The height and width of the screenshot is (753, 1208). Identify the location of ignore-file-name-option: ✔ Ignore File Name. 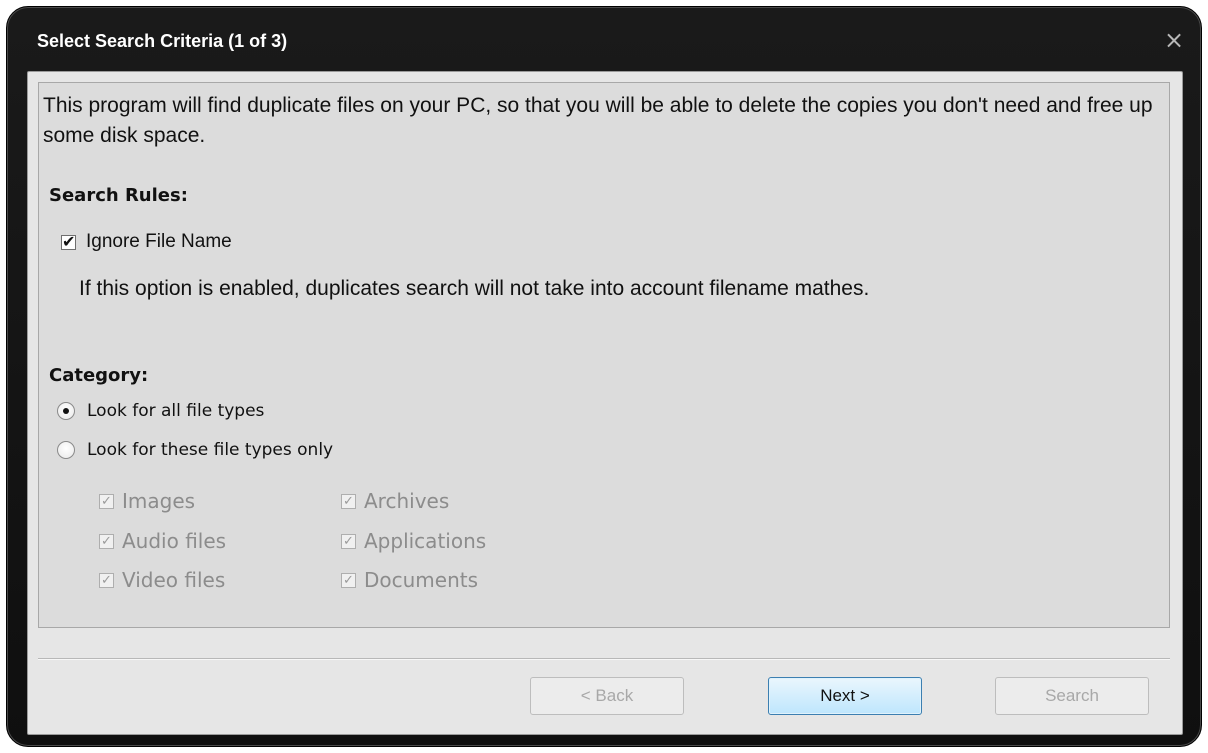
(146, 242).